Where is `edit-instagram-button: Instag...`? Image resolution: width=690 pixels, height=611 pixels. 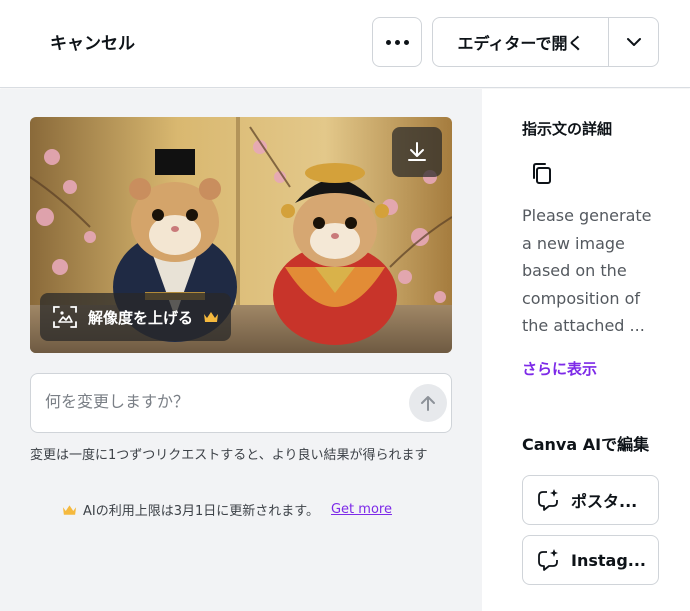 edit-instagram-button: Instag... is located at coordinates (590, 560).